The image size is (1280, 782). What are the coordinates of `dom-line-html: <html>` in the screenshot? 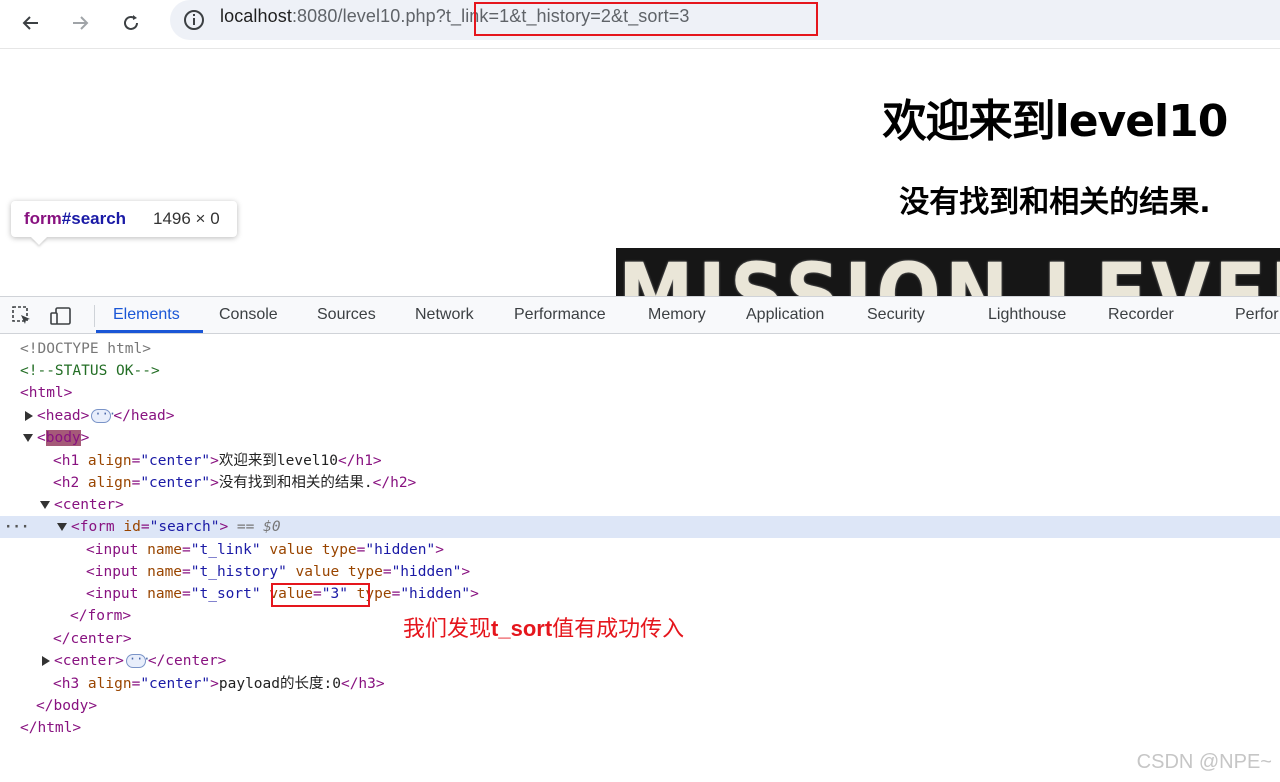 It's located at (46, 393).